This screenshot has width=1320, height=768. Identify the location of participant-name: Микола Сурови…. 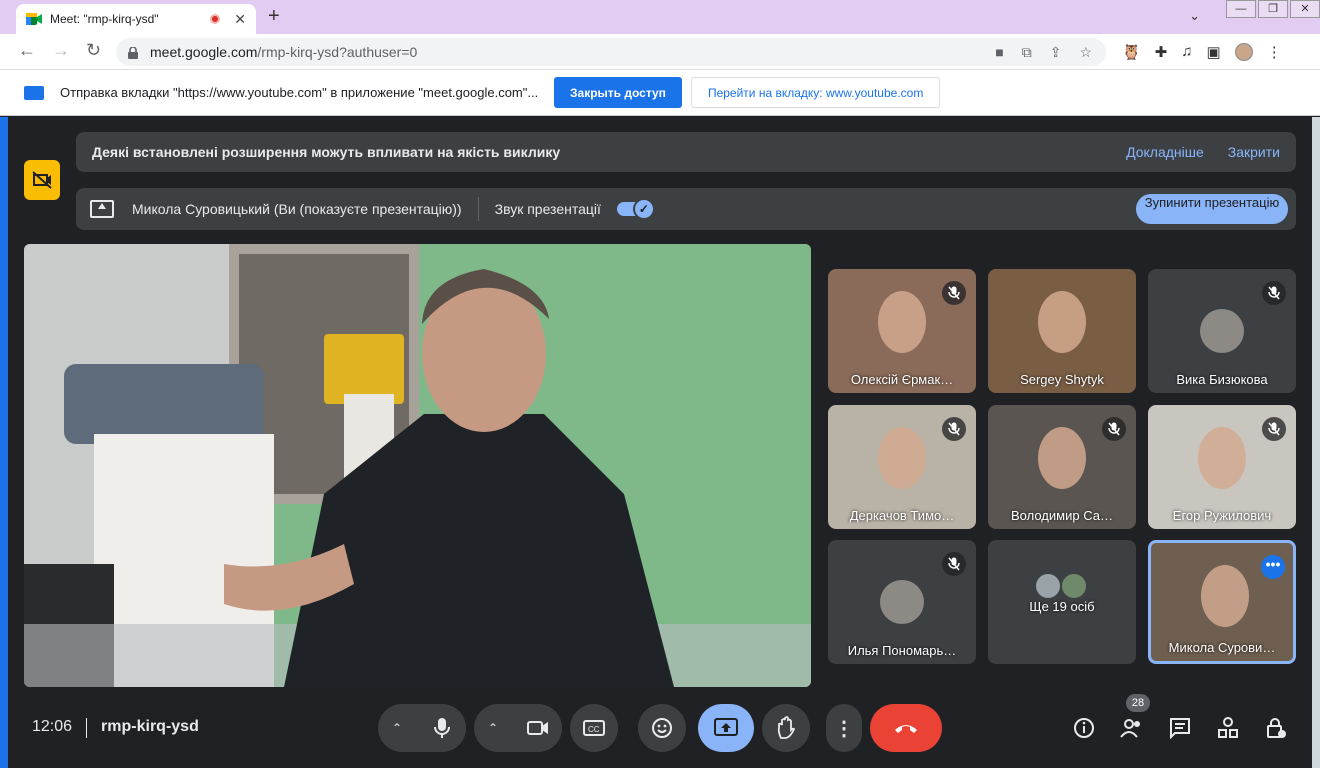
(1222, 647).